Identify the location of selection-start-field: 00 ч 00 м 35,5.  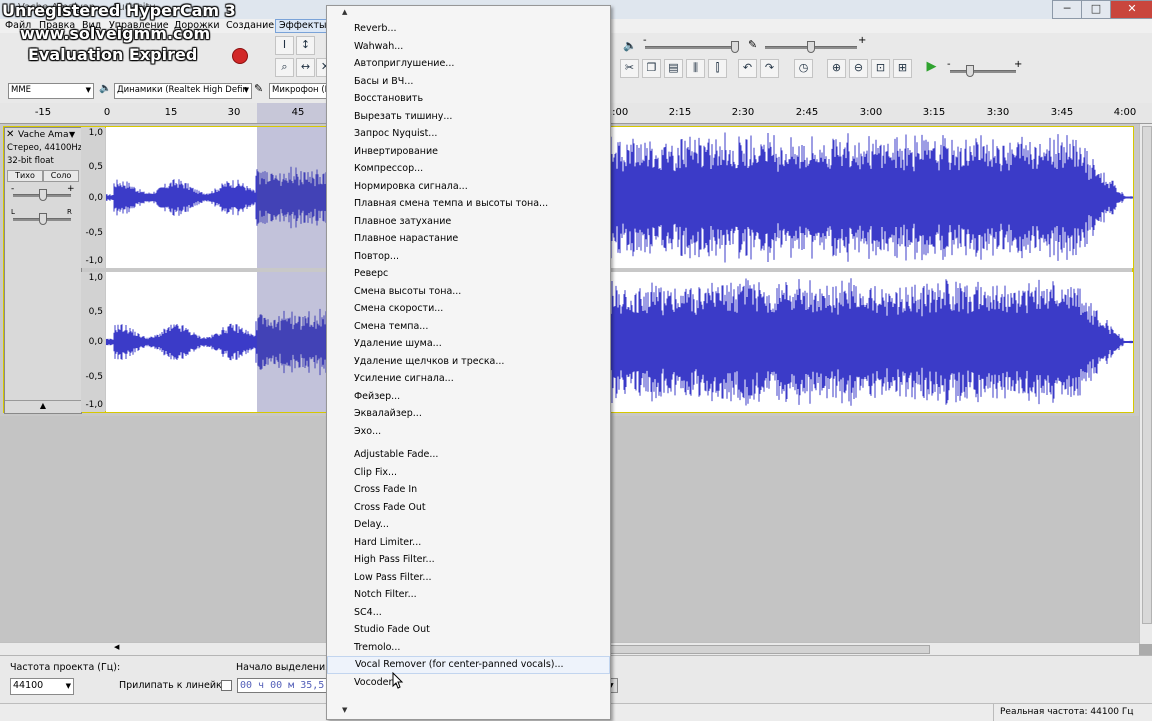
(283, 685).